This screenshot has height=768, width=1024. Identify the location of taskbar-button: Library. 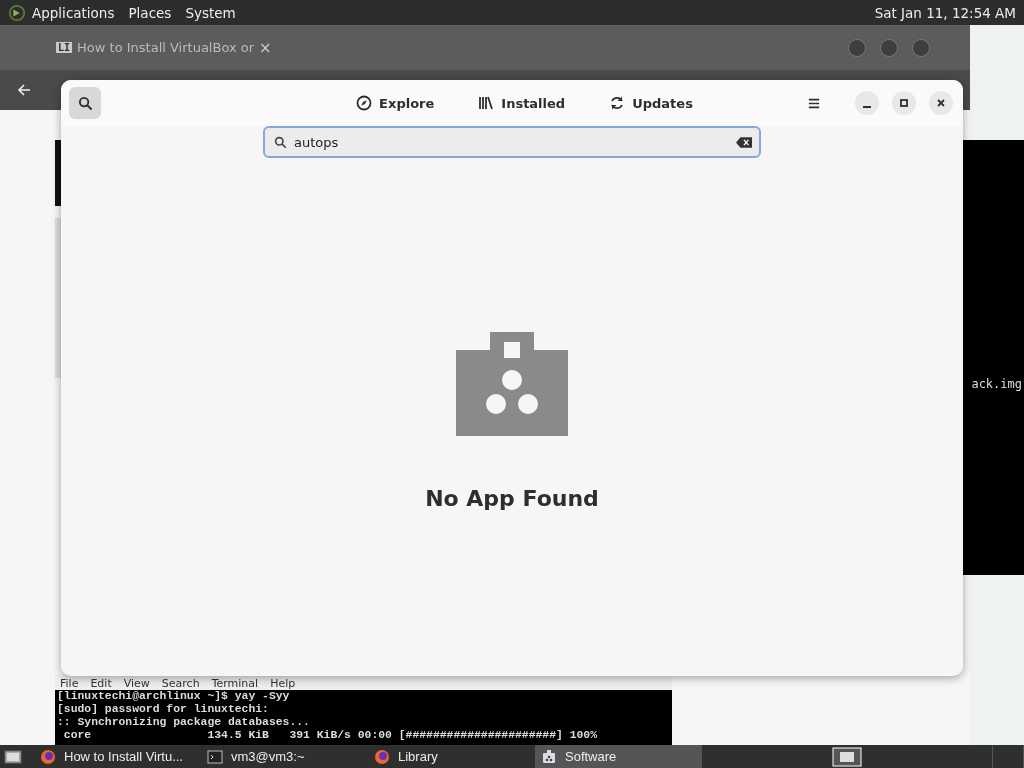
(451, 756).